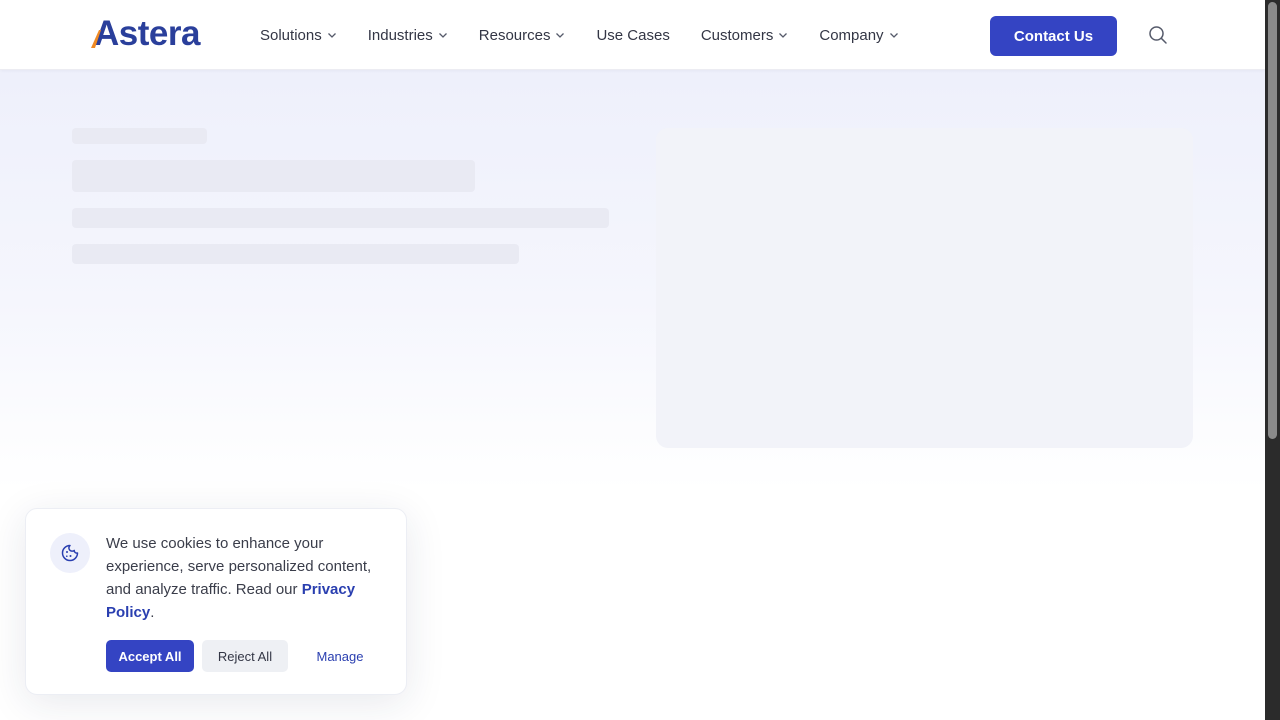 The height and width of the screenshot is (720, 1280). I want to click on cookie-message-end: ., so click(152, 612).